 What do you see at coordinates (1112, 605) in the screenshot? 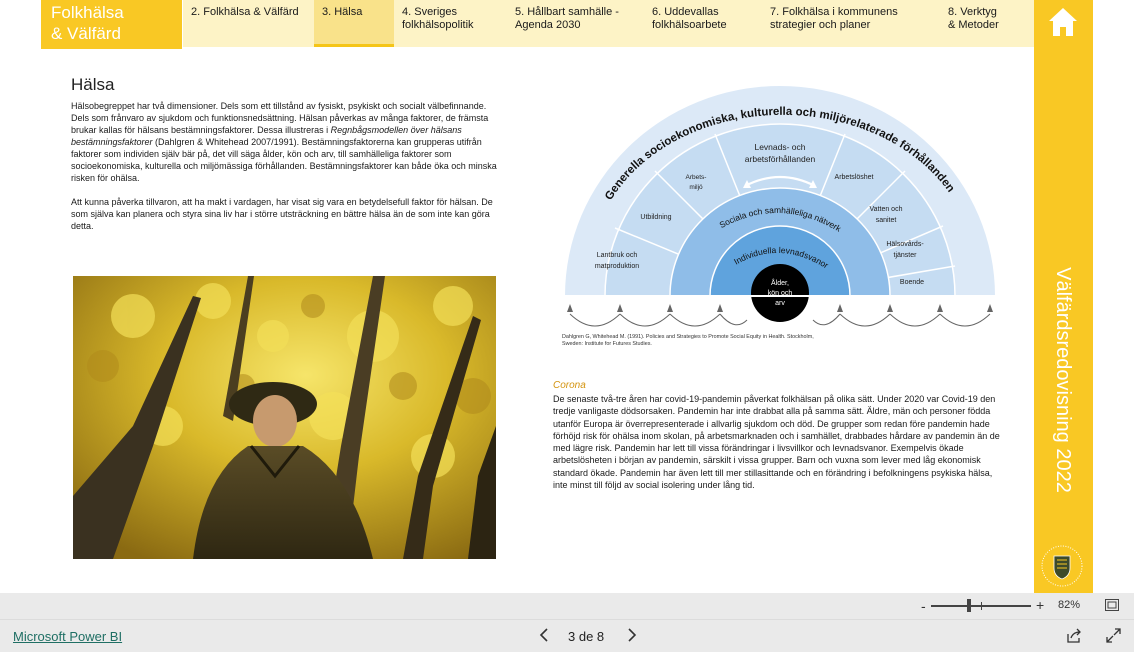
I see `fit-to-page-icon` at bounding box center [1112, 605].